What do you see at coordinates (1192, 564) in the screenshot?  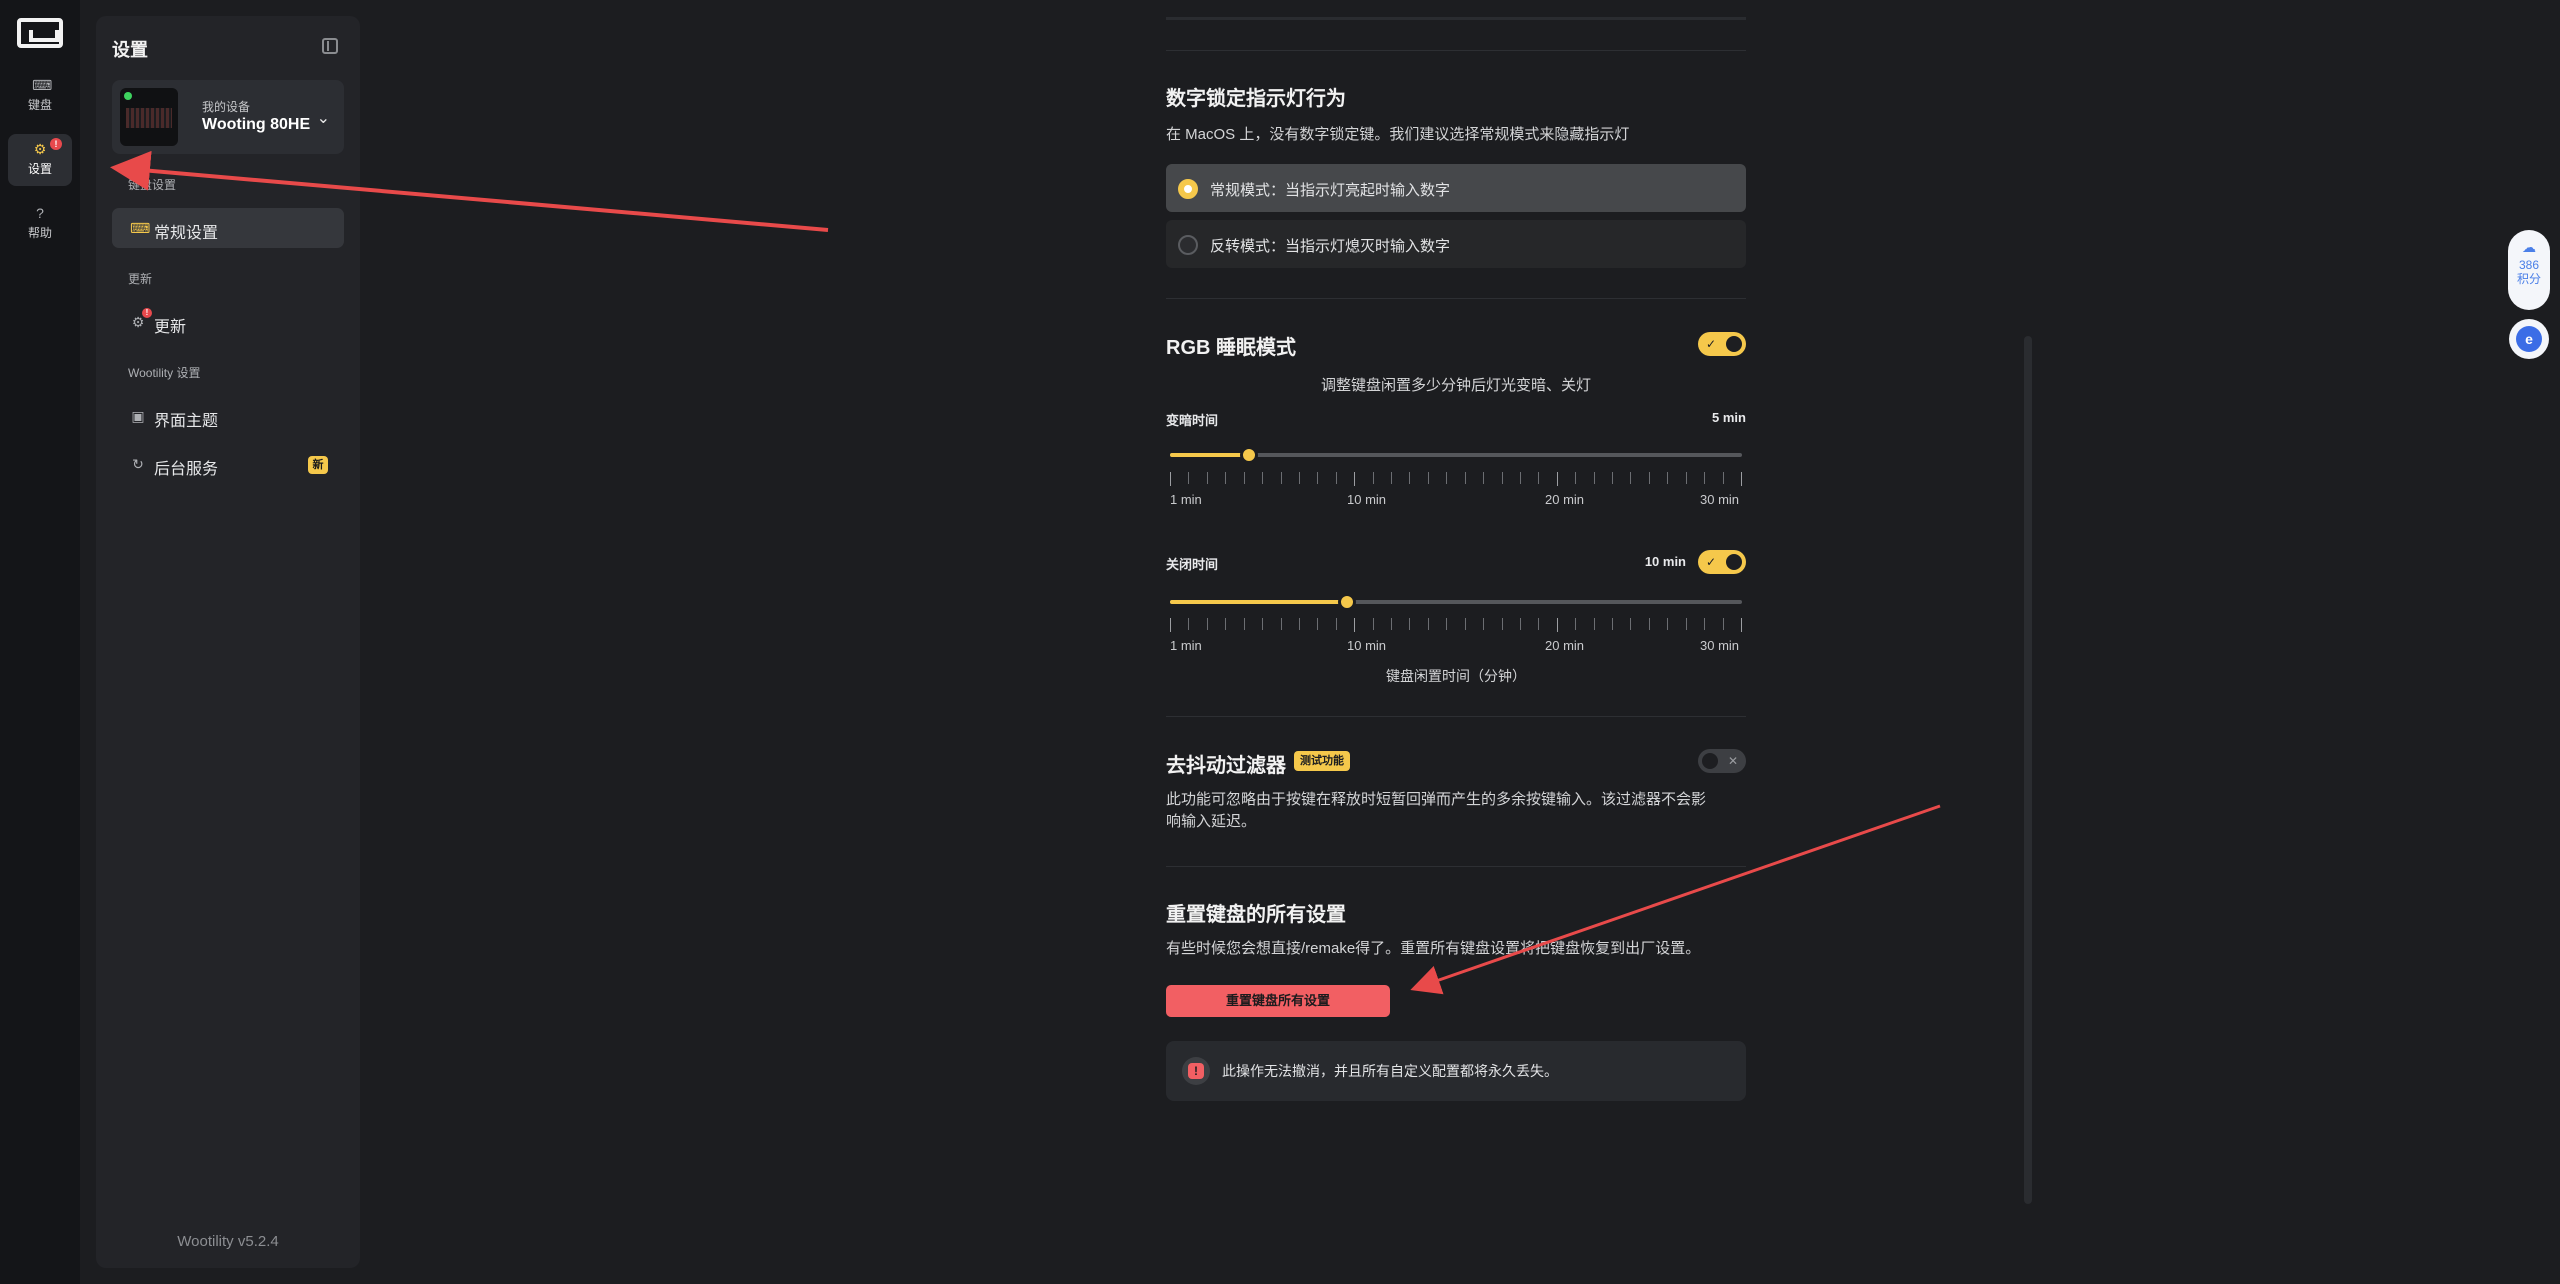 I see `off-time-label: 关闭时间` at bounding box center [1192, 564].